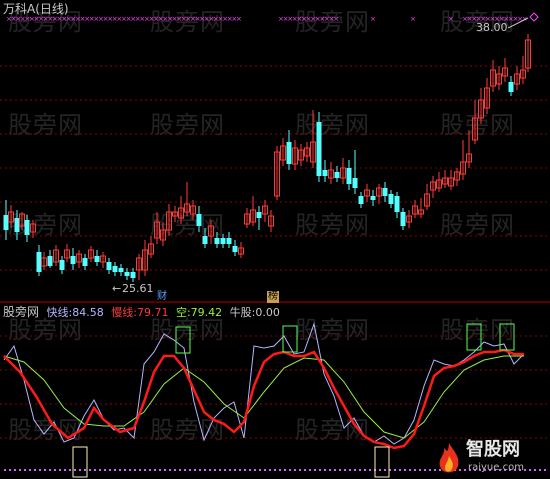  I want to click on diamond-marker, so click(534, 17).